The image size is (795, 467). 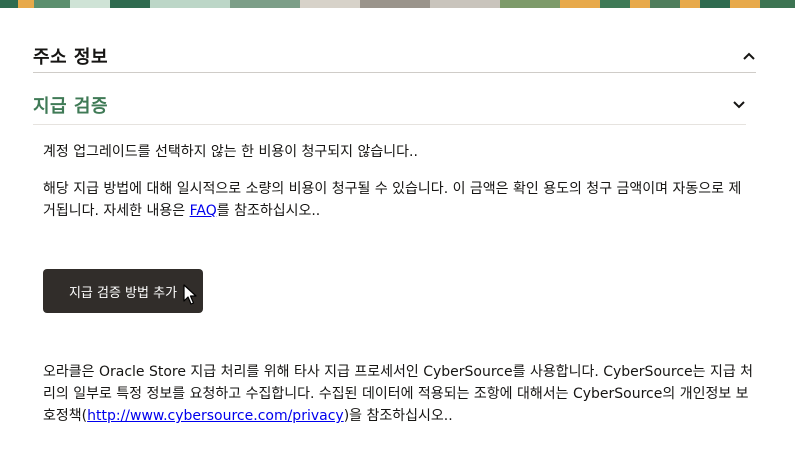 What do you see at coordinates (215, 416) in the screenshot?
I see `cybersource-privacy-link: http://www.cybersource.com/privacy` at bounding box center [215, 416].